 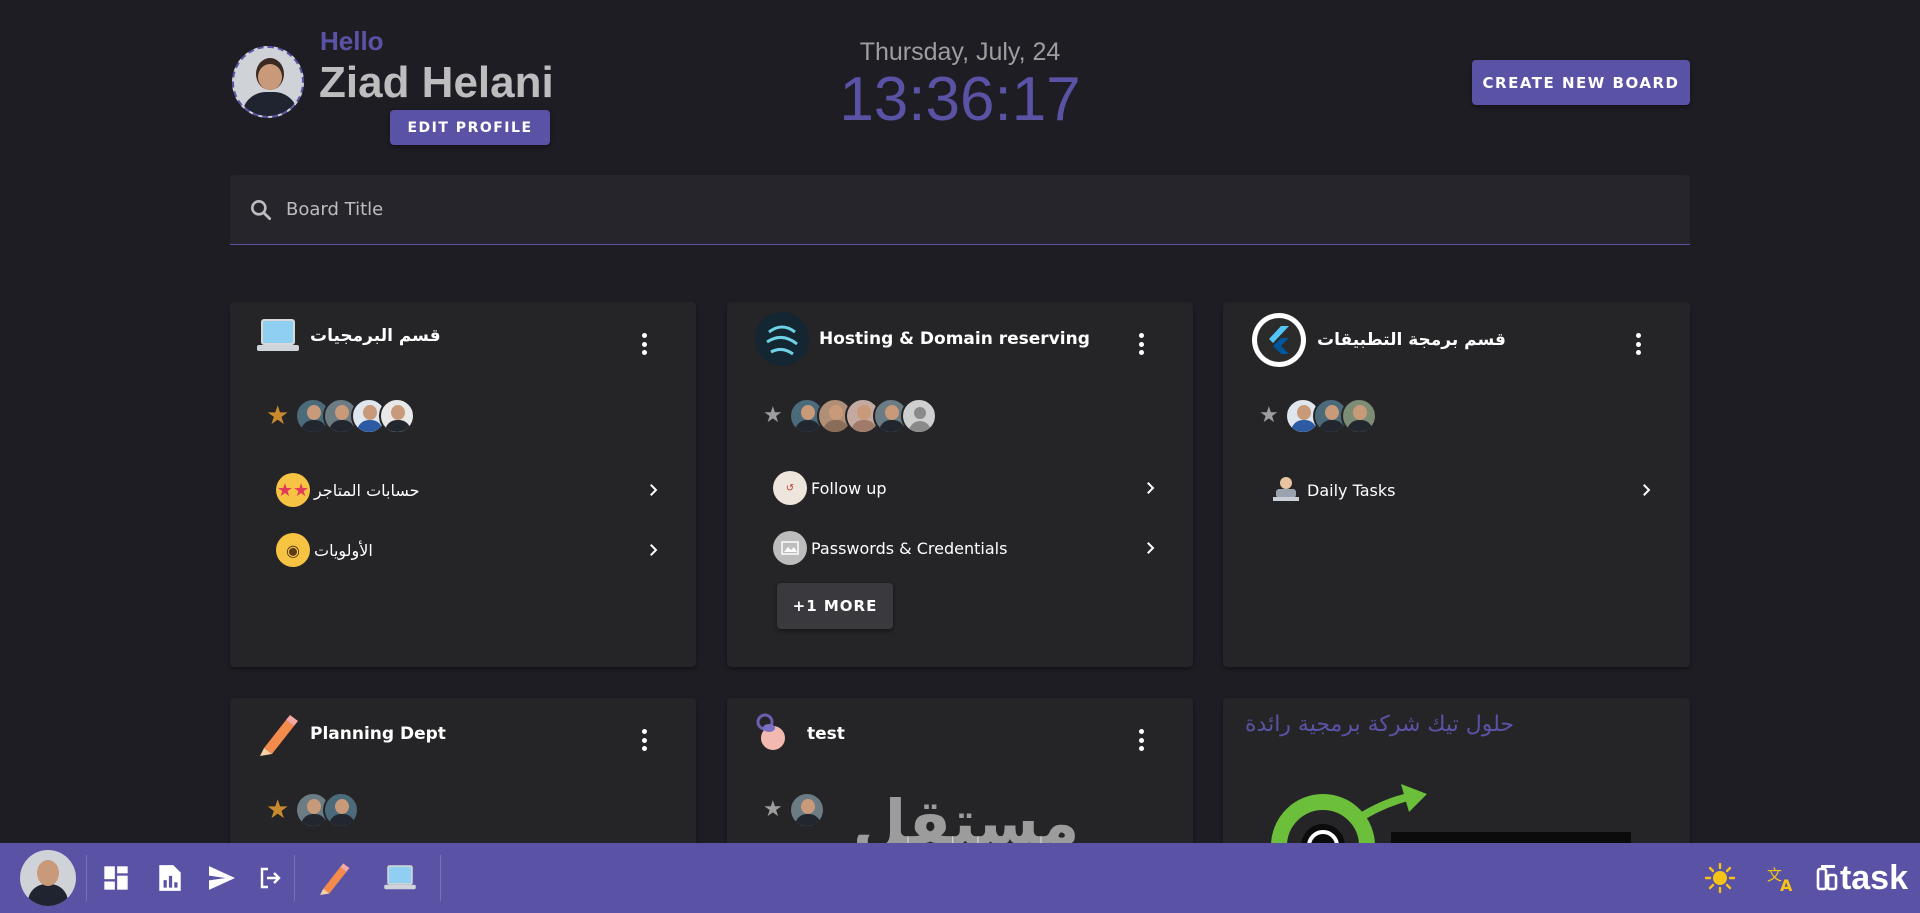 I want to click on person-laptop-icon, so click(x=1286, y=490).